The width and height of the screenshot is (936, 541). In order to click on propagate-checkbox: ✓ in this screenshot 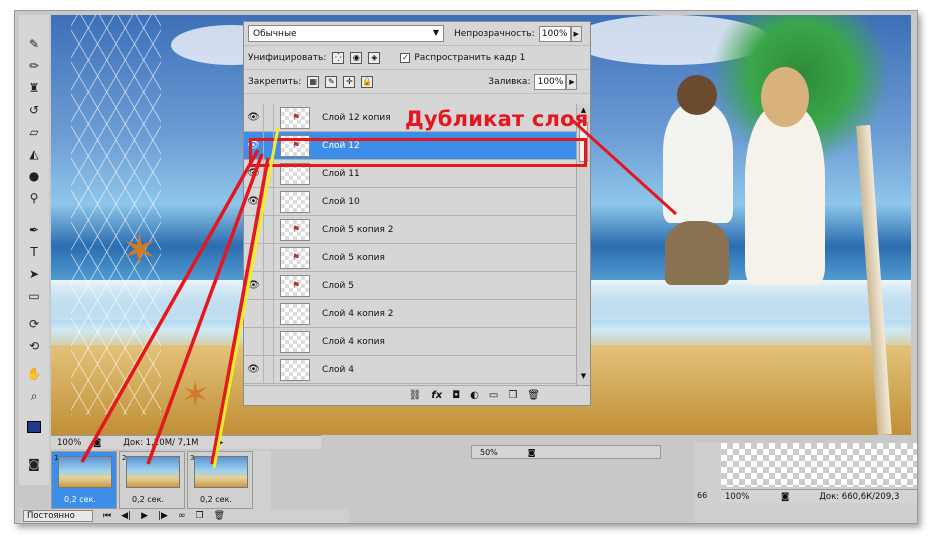, I will do `click(405, 57)`.